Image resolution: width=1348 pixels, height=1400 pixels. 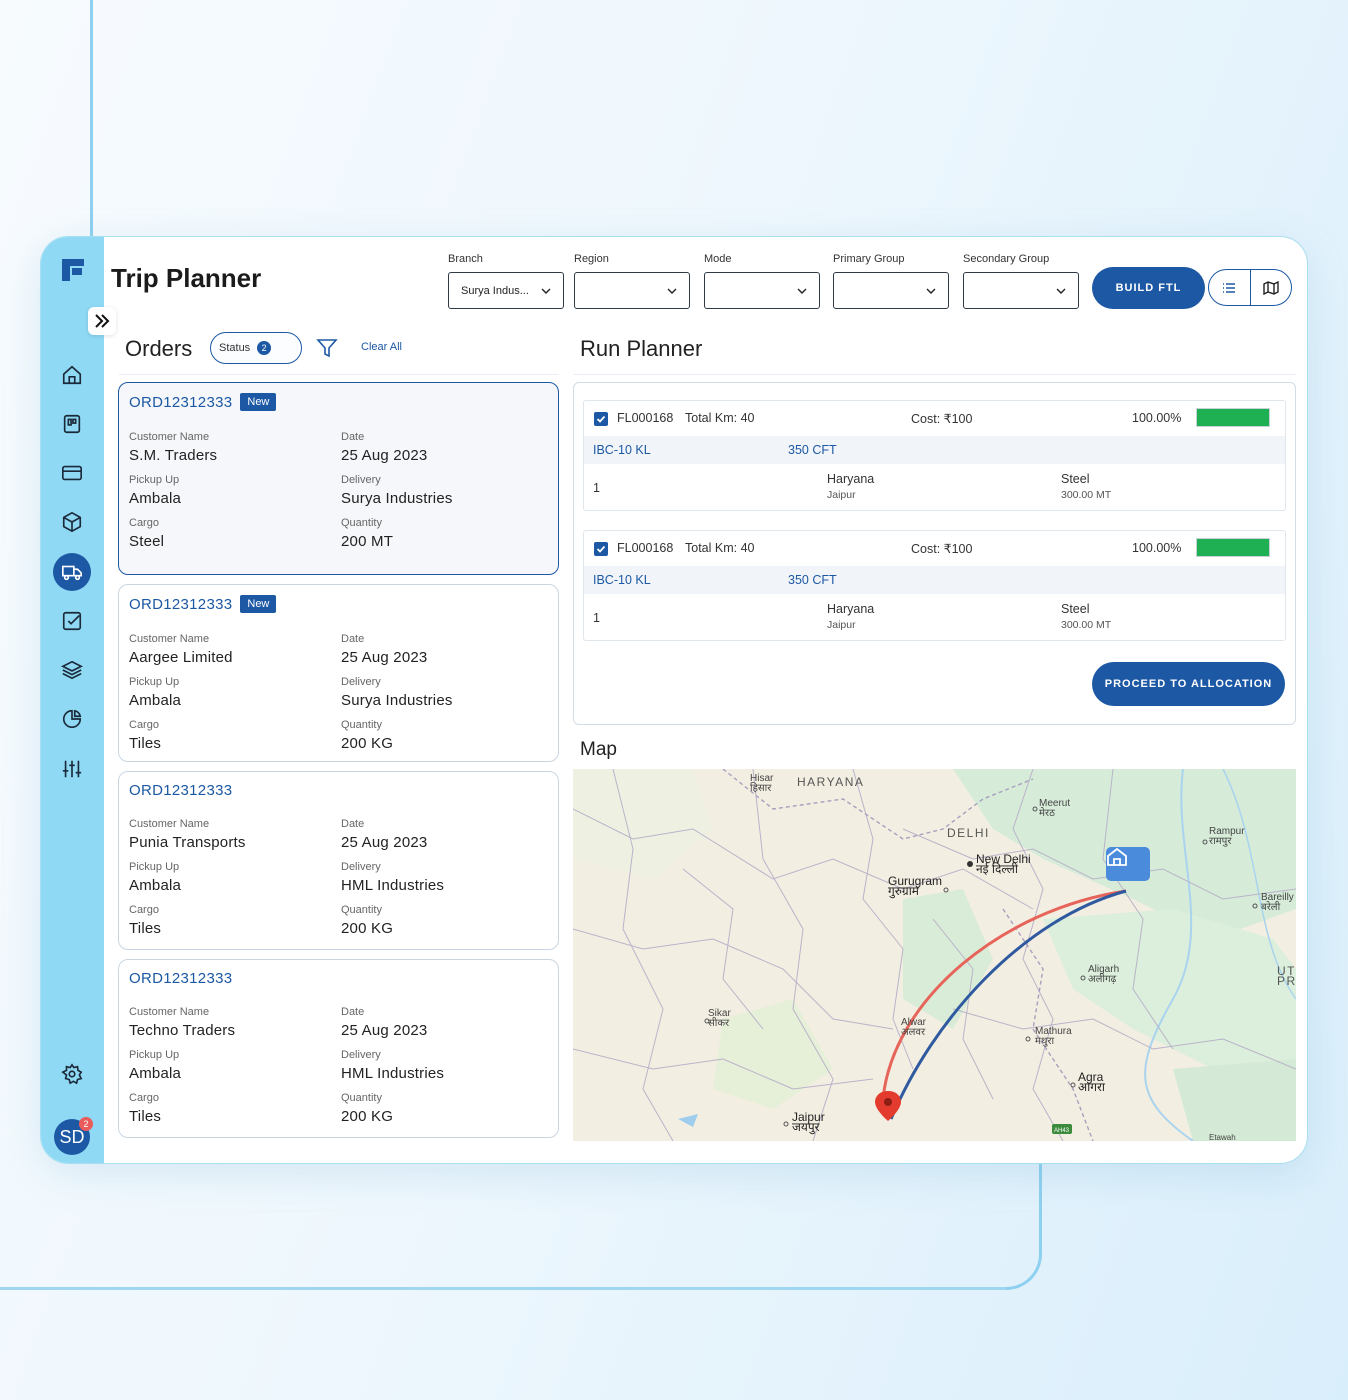 I want to click on map-label-ut: UTPRA, so click(x=1286, y=976).